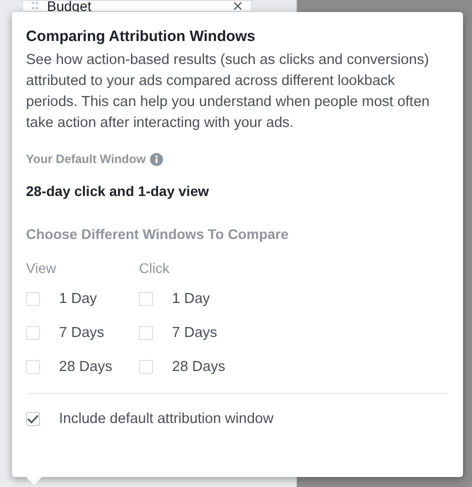 The image size is (472, 487). What do you see at coordinates (158, 234) in the screenshot?
I see `compare-heading: Choose Different Windows To Compare` at bounding box center [158, 234].